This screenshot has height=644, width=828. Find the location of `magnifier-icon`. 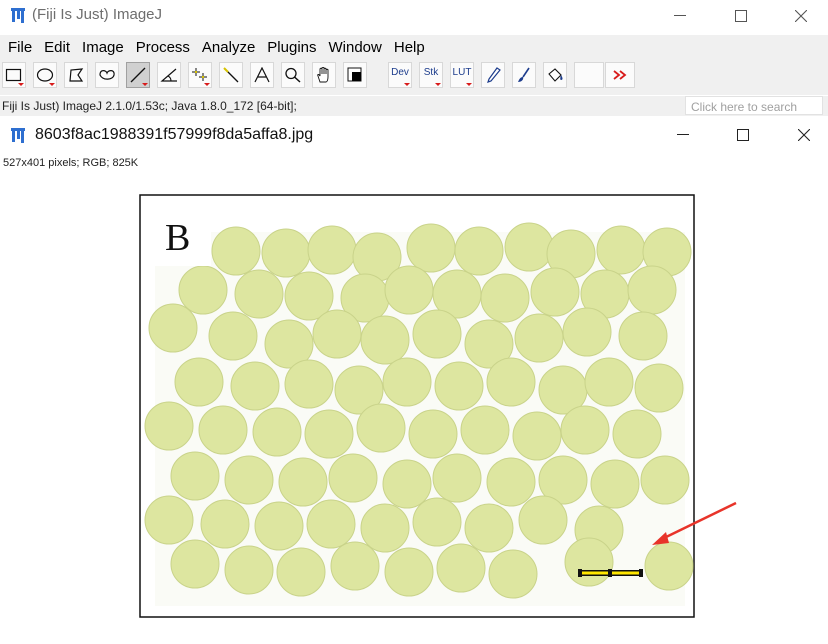

magnifier-icon is located at coordinates (293, 75).